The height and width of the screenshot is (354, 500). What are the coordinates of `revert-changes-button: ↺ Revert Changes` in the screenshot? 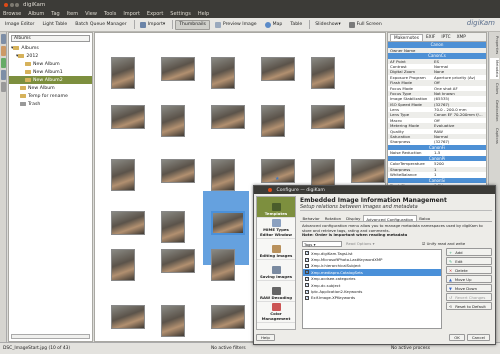 It's located at (469, 297).